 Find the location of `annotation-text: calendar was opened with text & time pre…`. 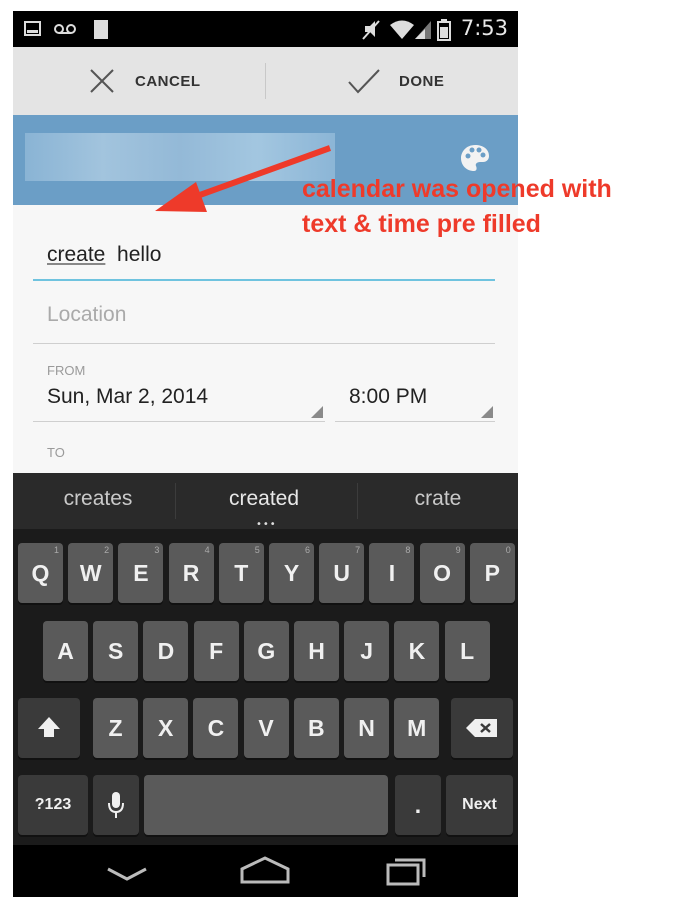

annotation-text: calendar was opened with text & time pre… is located at coordinates (457, 207).